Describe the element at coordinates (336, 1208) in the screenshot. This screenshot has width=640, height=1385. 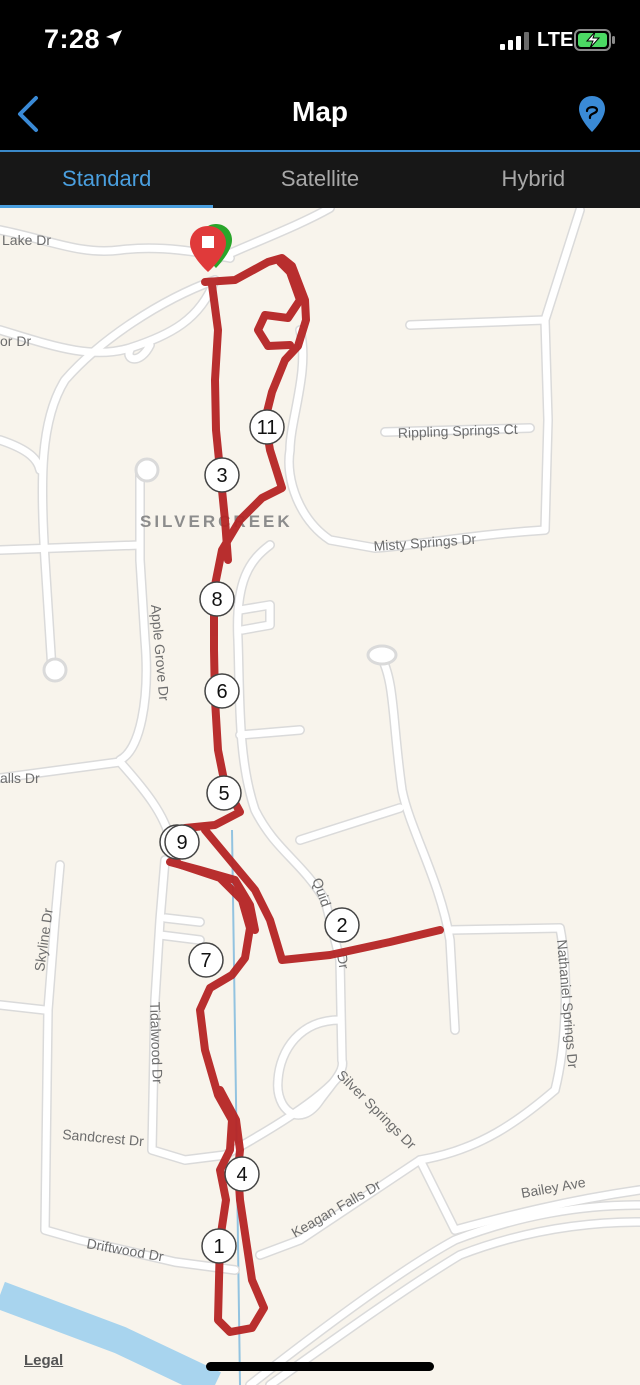
I see `street-label-keagan-falls: Keagan Falls Dr` at that location.